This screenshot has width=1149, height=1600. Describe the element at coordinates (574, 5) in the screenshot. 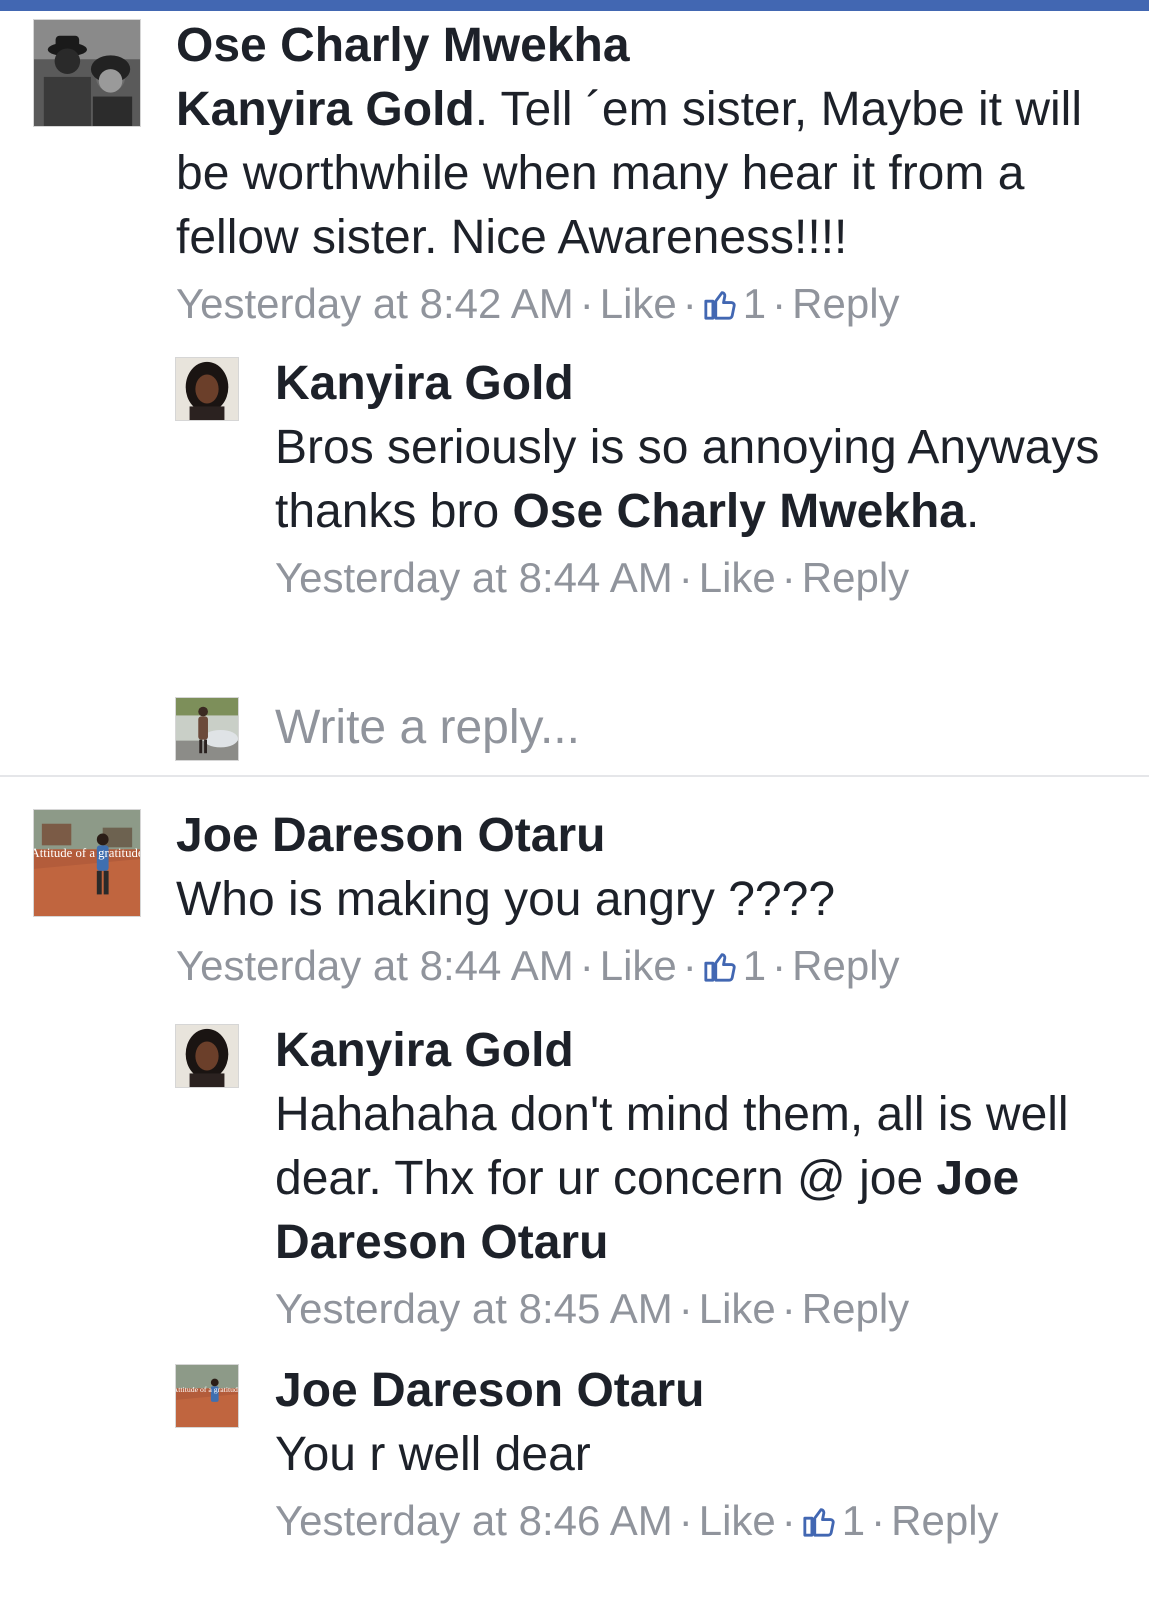

I see `top-nav-bar` at that location.